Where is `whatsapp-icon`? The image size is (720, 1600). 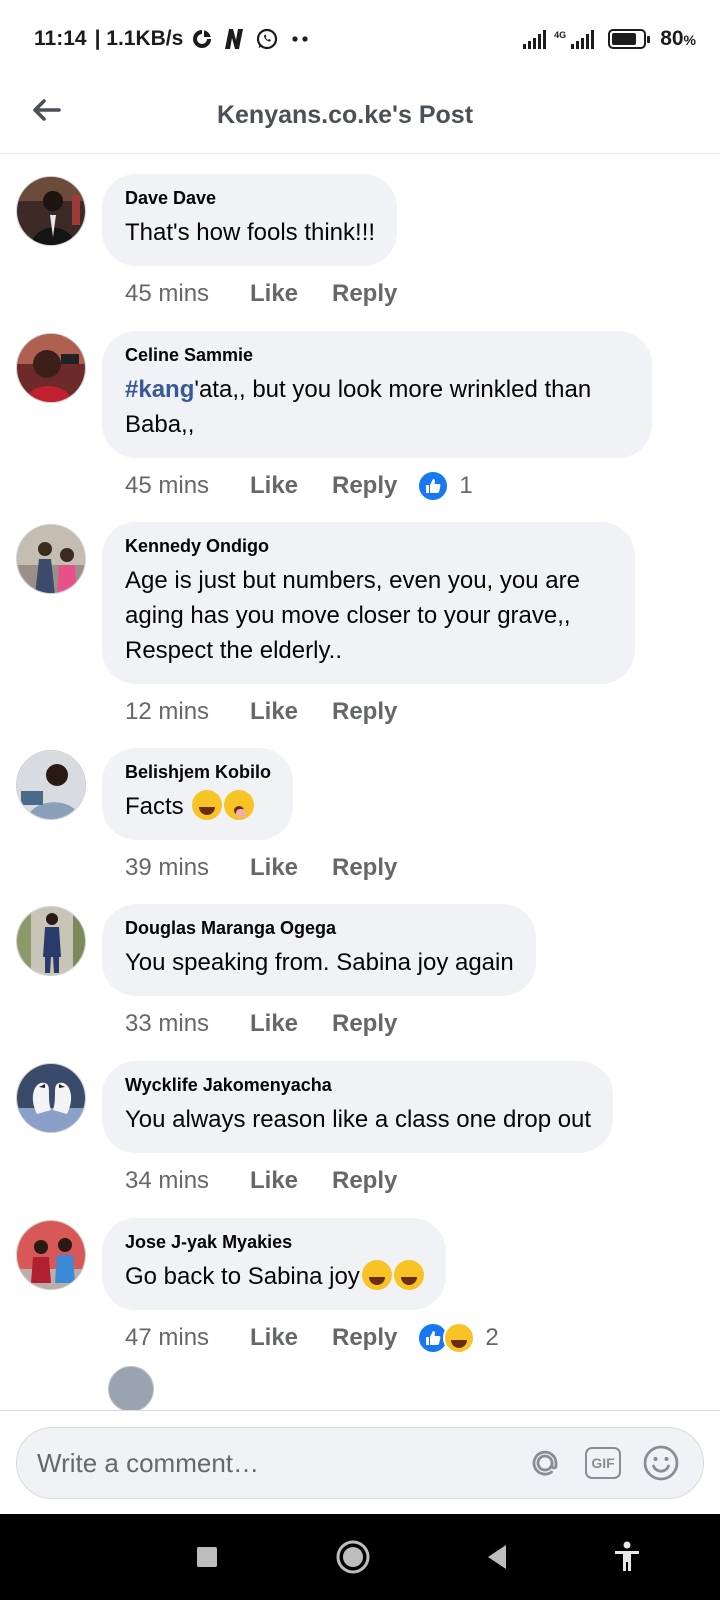 whatsapp-icon is located at coordinates (267, 39).